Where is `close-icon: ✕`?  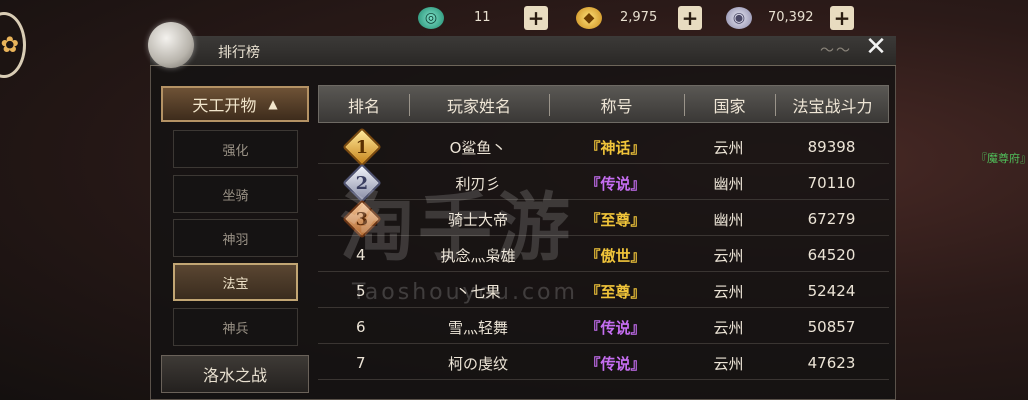 close-icon: ✕ is located at coordinates (876, 47).